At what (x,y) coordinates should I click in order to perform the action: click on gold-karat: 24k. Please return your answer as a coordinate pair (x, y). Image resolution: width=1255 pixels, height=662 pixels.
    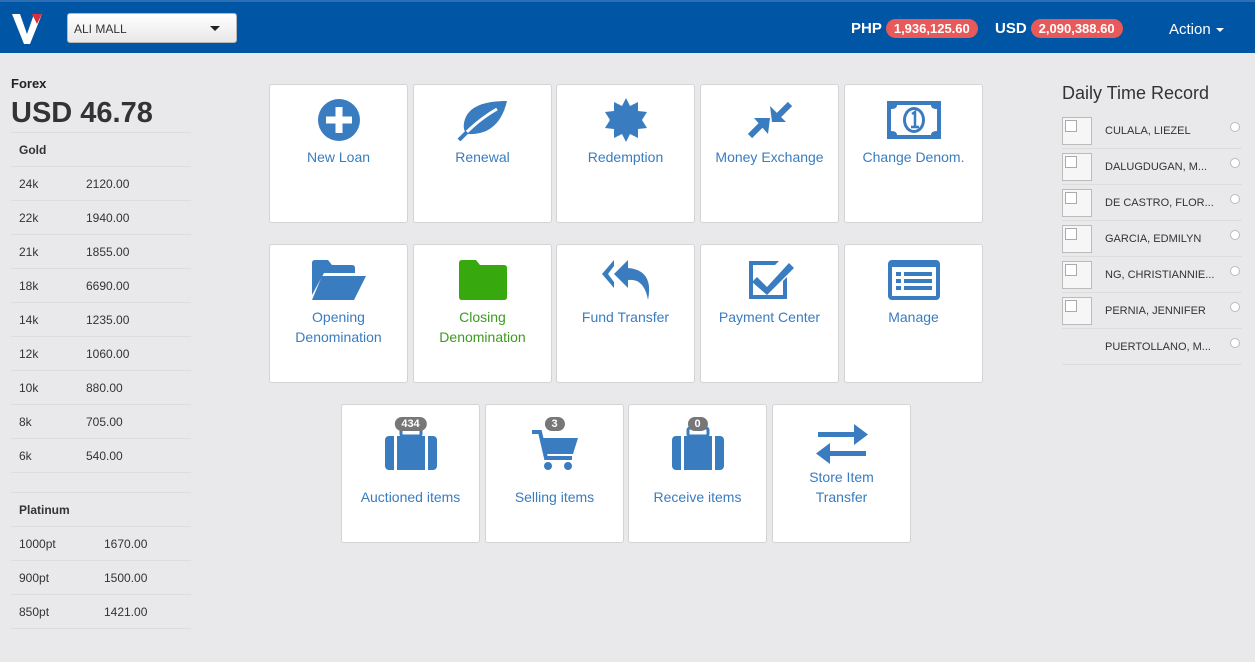
    Looking at the image, I should click on (29, 183).